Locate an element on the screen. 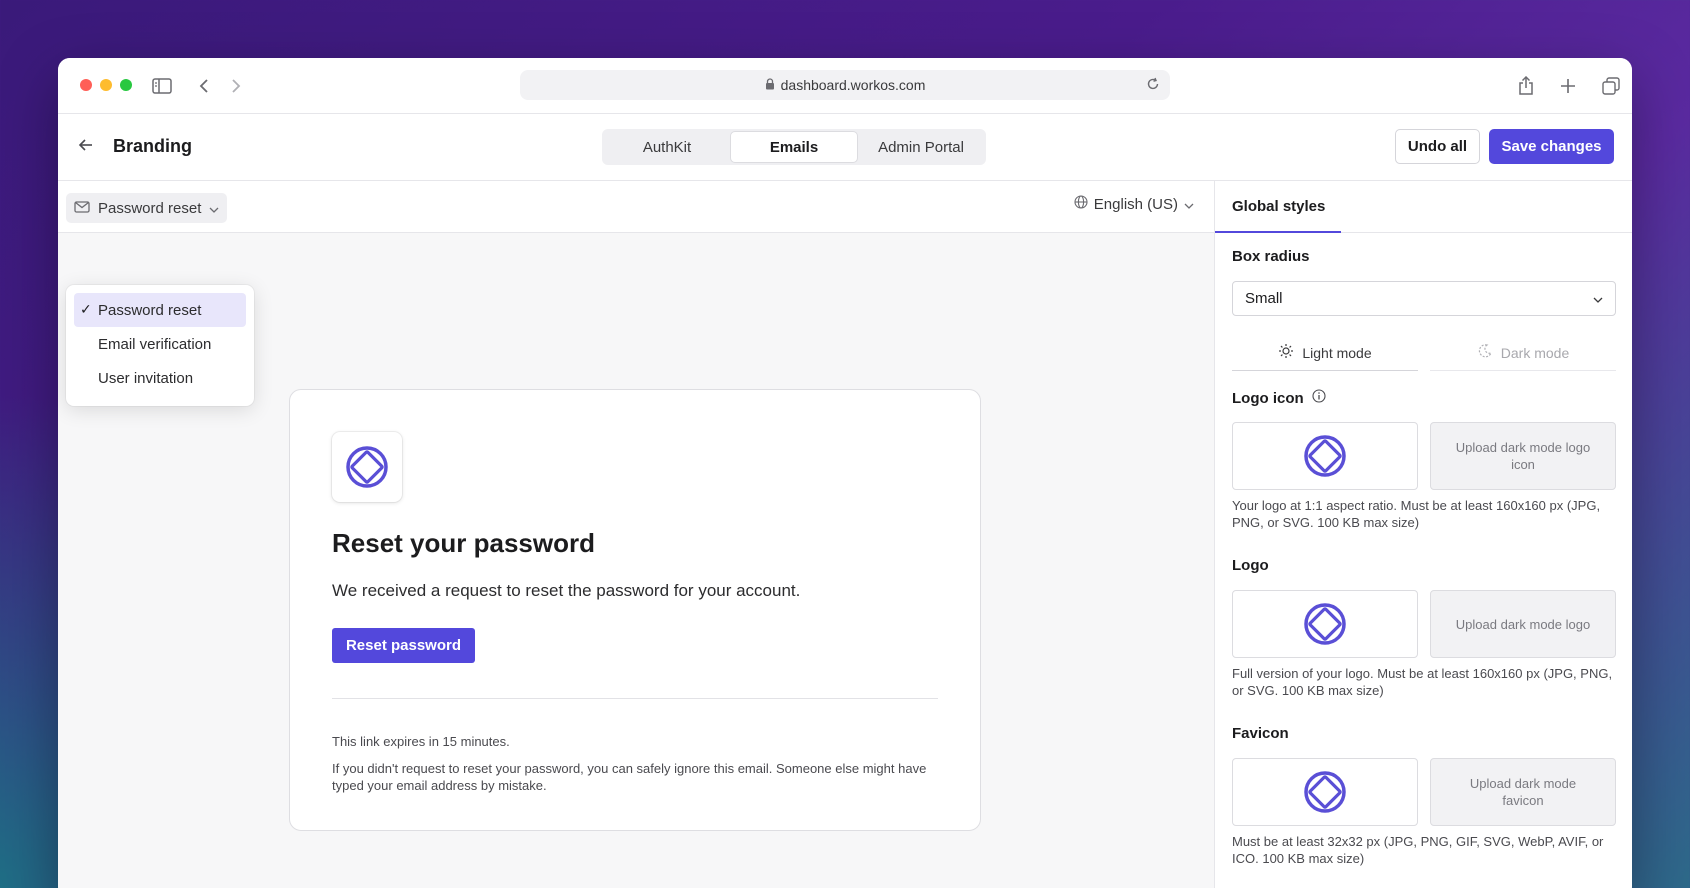 This screenshot has width=1690, height=888. page-title: Branding is located at coordinates (152, 146).